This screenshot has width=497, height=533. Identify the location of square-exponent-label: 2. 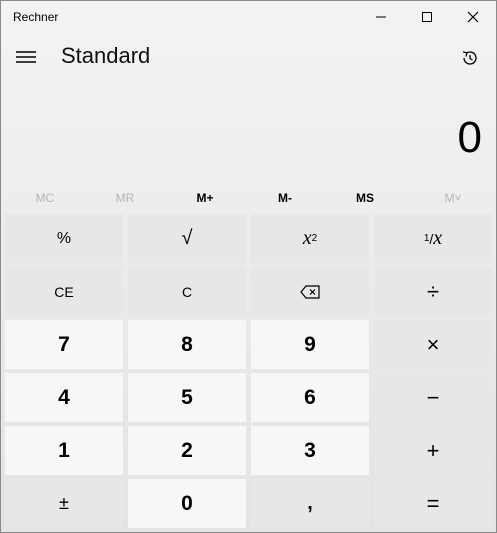
(314, 238).